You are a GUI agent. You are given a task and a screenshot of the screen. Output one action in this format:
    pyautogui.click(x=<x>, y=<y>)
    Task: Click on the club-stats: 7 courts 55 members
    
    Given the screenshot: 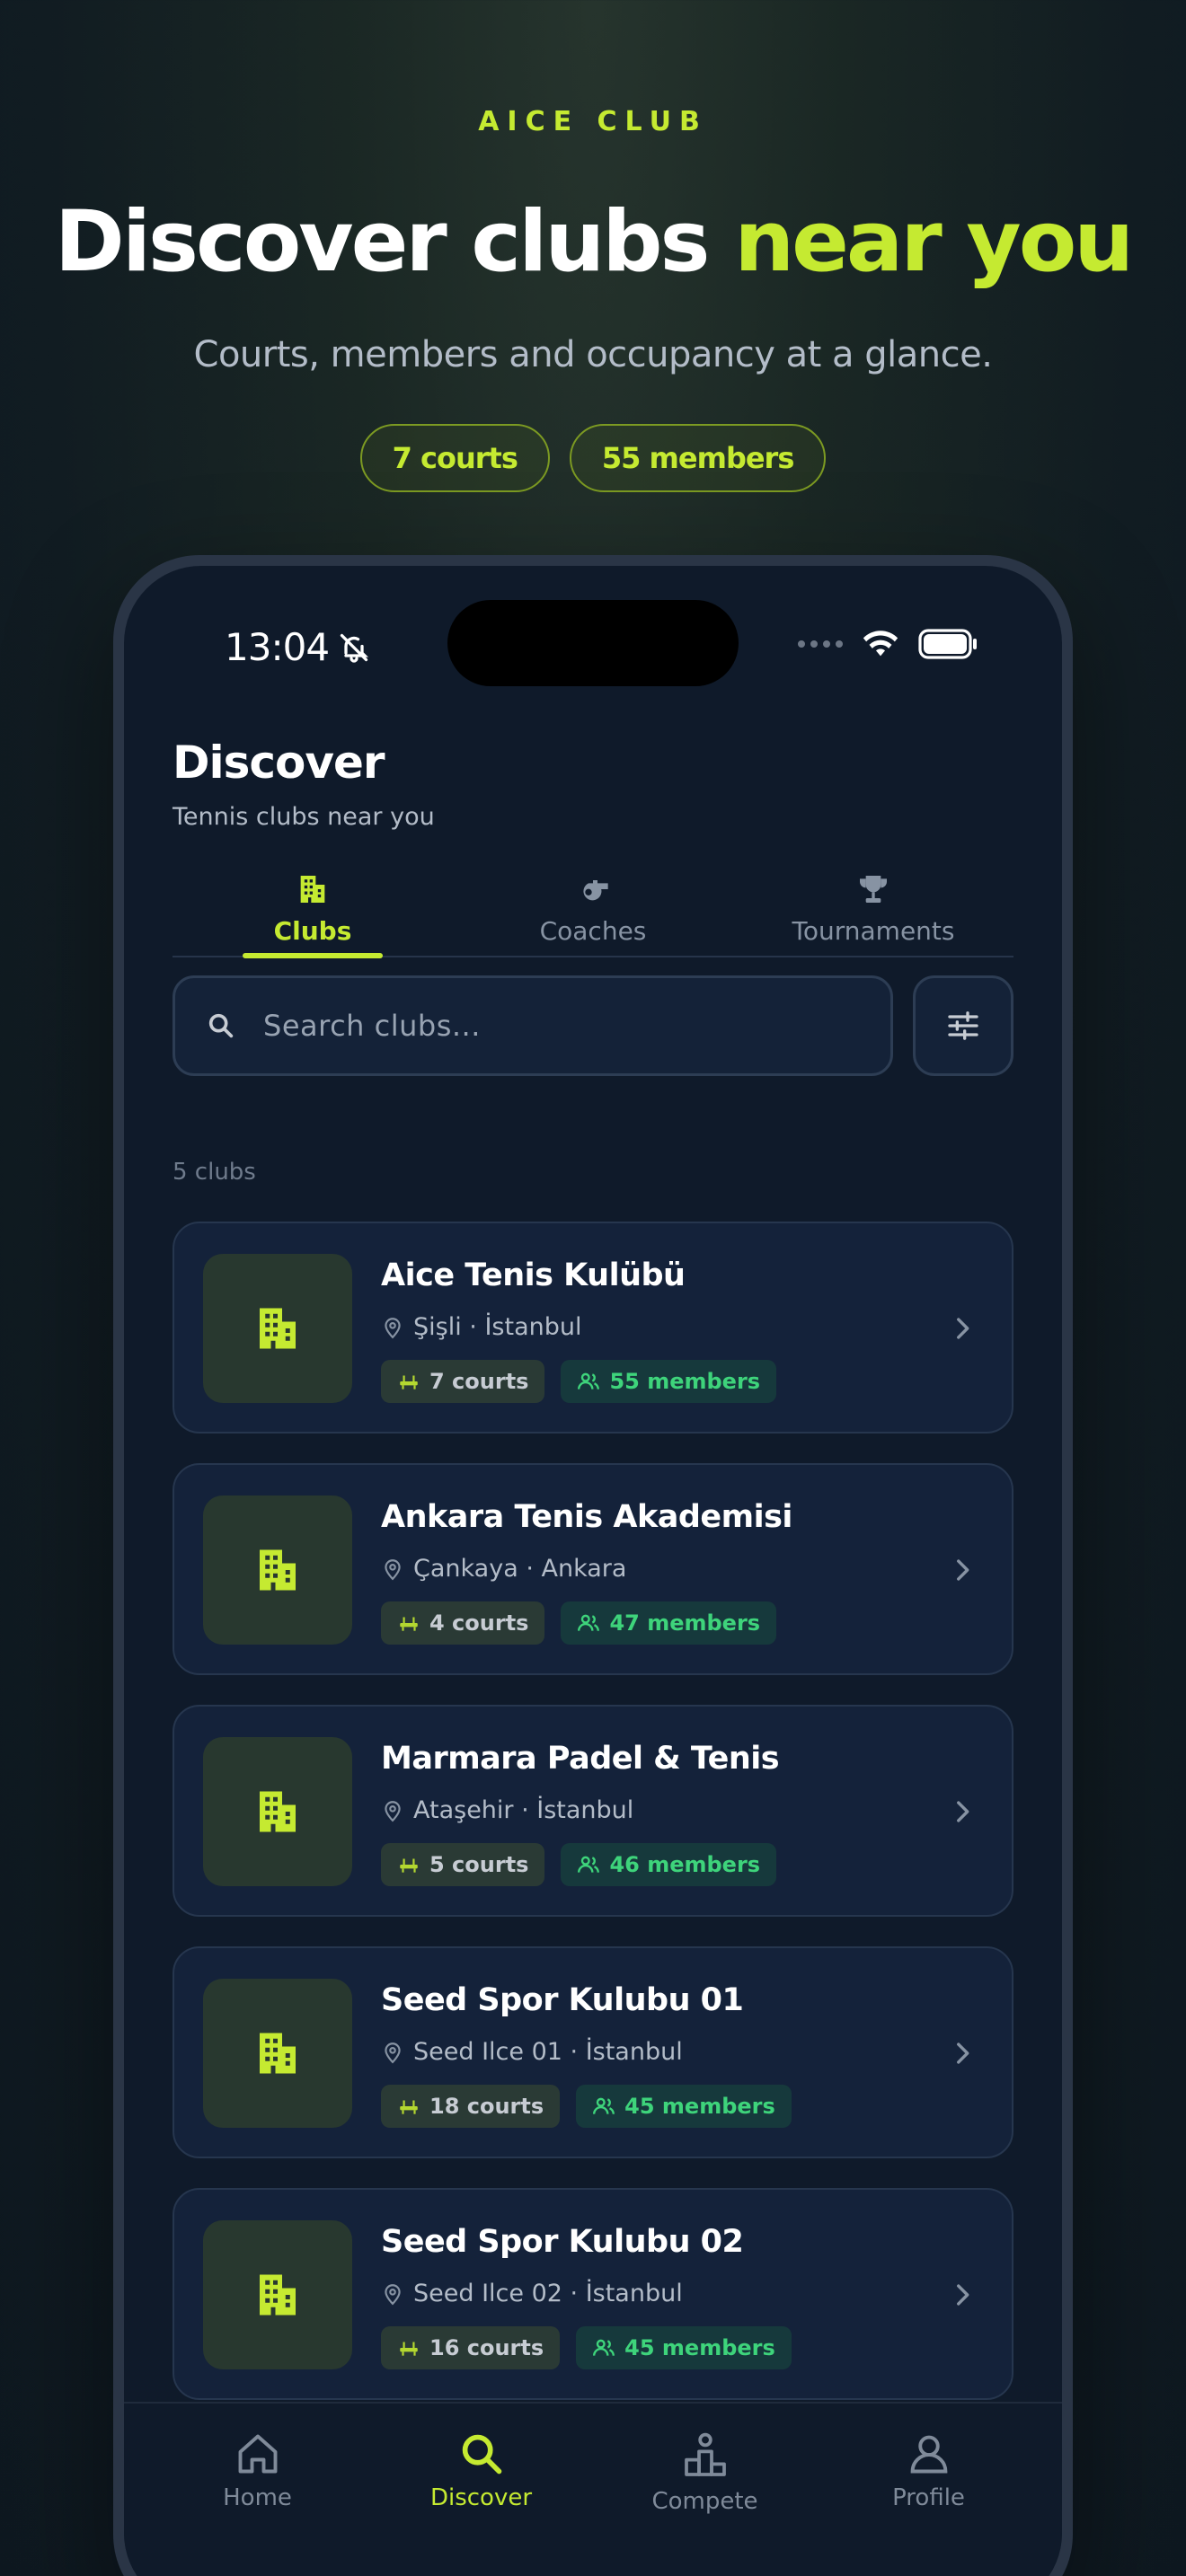 What is the action you would take?
    pyautogui.click(x=579, y=1381)
    